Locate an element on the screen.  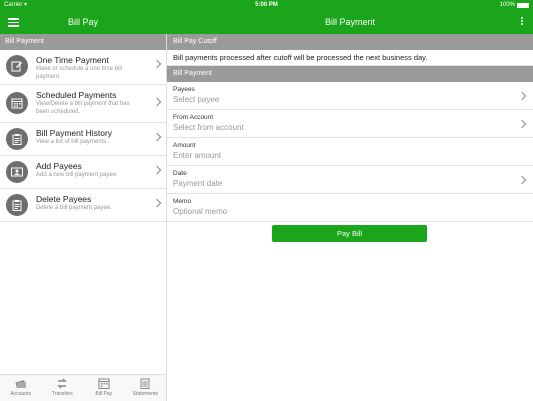
page-title: Bill Payment is located at coordinates (350, 22).